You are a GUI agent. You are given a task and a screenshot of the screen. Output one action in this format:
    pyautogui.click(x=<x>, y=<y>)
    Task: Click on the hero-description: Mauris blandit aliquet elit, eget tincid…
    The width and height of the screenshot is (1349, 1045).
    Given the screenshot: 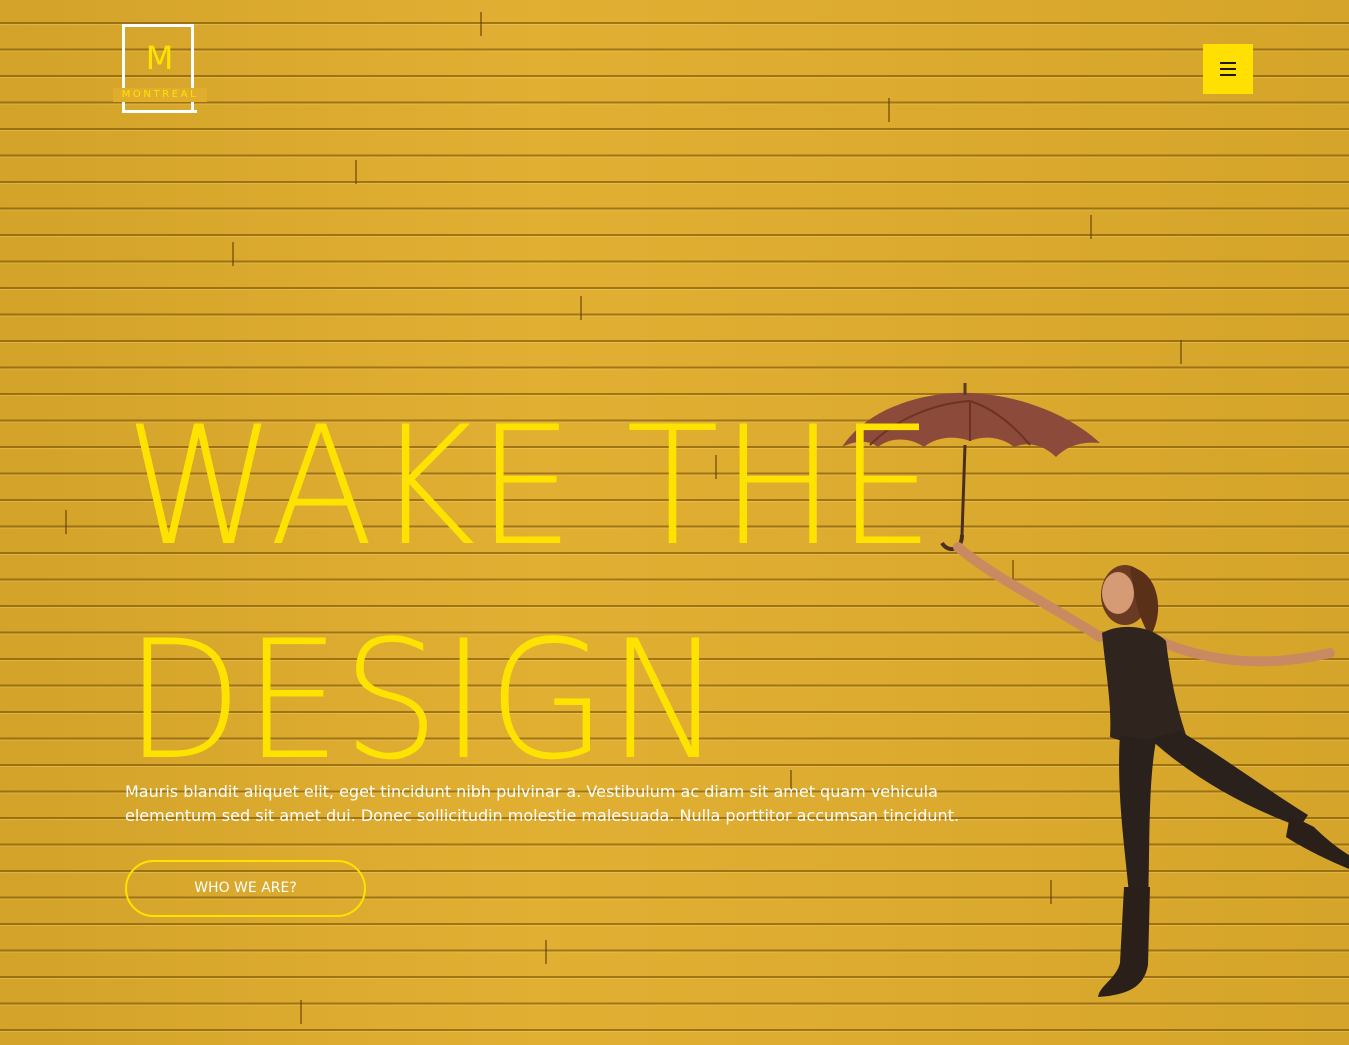 What is the action you would take?
    pyautogui.click(x=542, y=803)
    